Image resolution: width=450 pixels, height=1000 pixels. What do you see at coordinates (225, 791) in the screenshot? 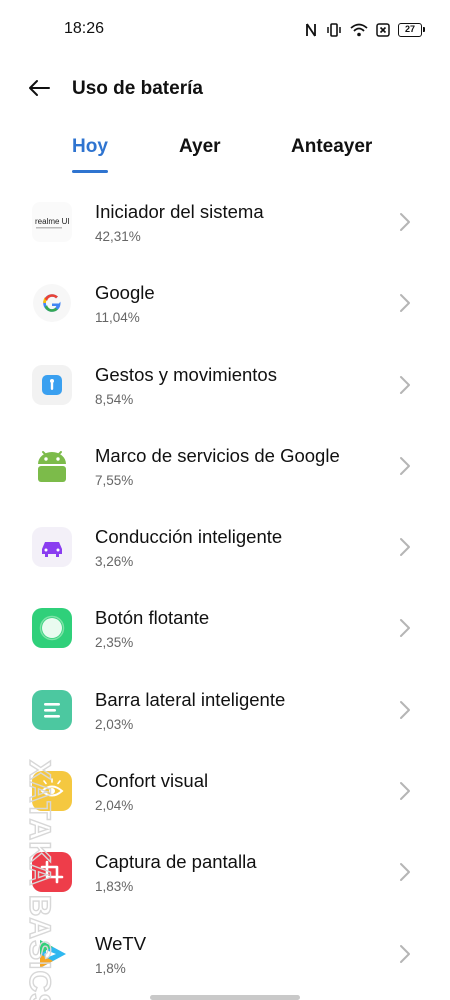
I see `list-item: Confort visual 2,04%` at bounding box center [225, 791].